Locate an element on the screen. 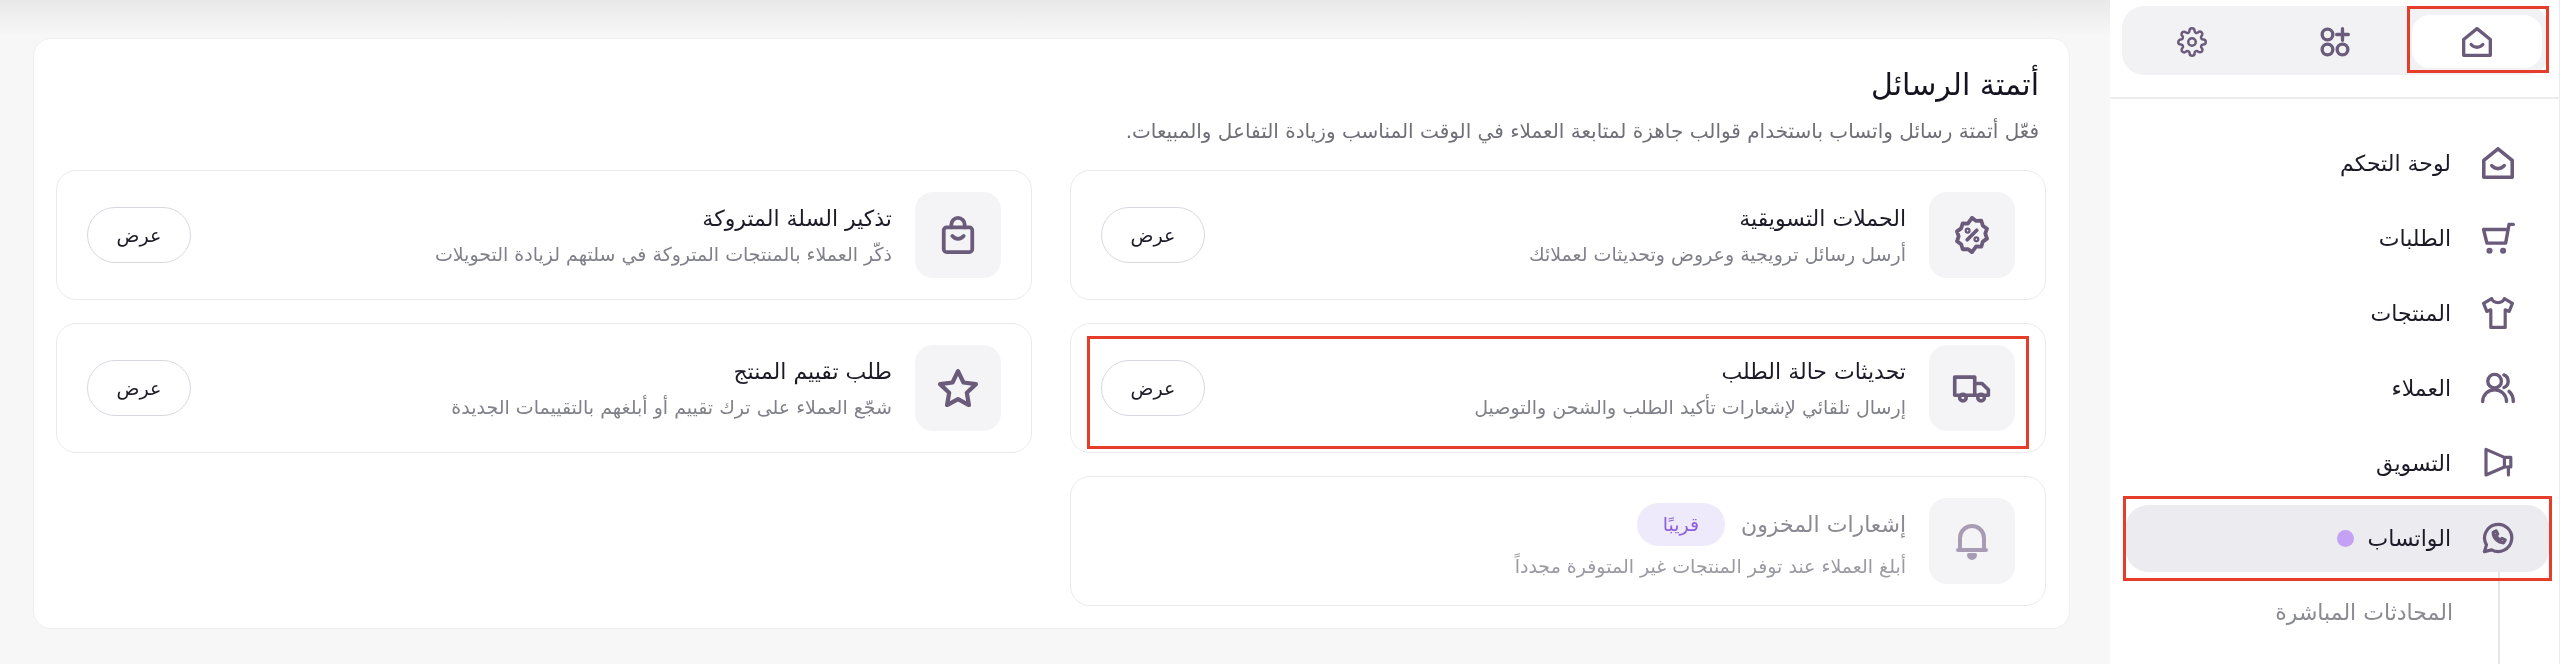 The height and width of the screenshot is (664, 2560). nav-item: المنتجات is located at coordinates (2337, 313).